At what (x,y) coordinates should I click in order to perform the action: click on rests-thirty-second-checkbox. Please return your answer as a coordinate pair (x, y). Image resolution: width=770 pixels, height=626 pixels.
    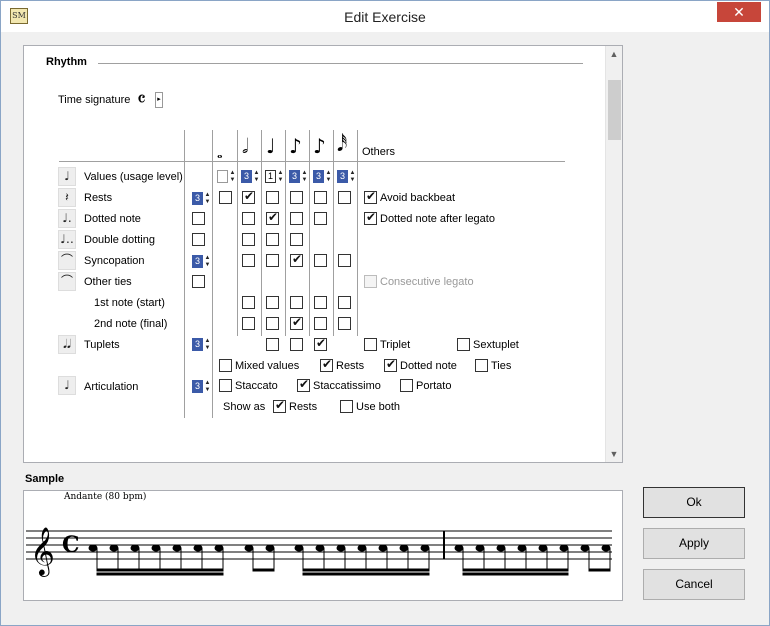
    Looking at the image, I should click on (344, 197).